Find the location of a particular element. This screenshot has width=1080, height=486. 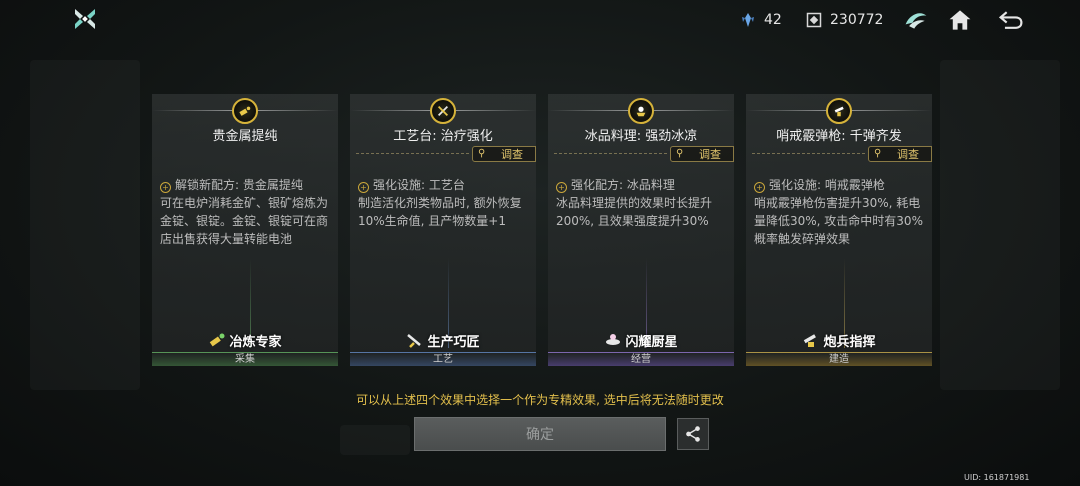

title-badge: 冶炼专家 is located at coordinates (245, 340).